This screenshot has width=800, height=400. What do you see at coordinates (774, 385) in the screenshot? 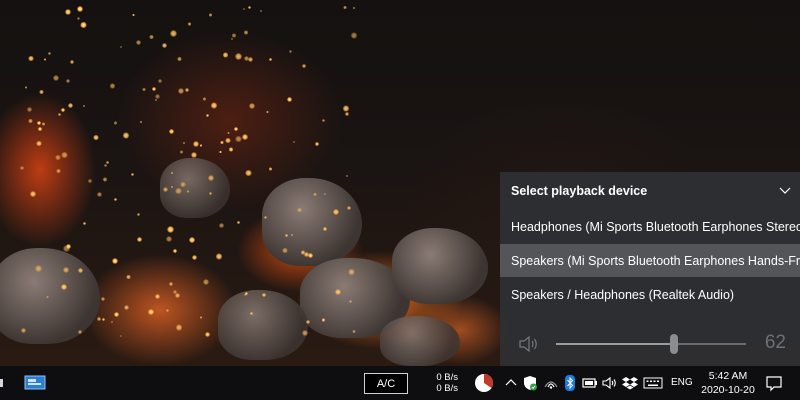
I see `action-center-icon` at bounding box center [774, 385].